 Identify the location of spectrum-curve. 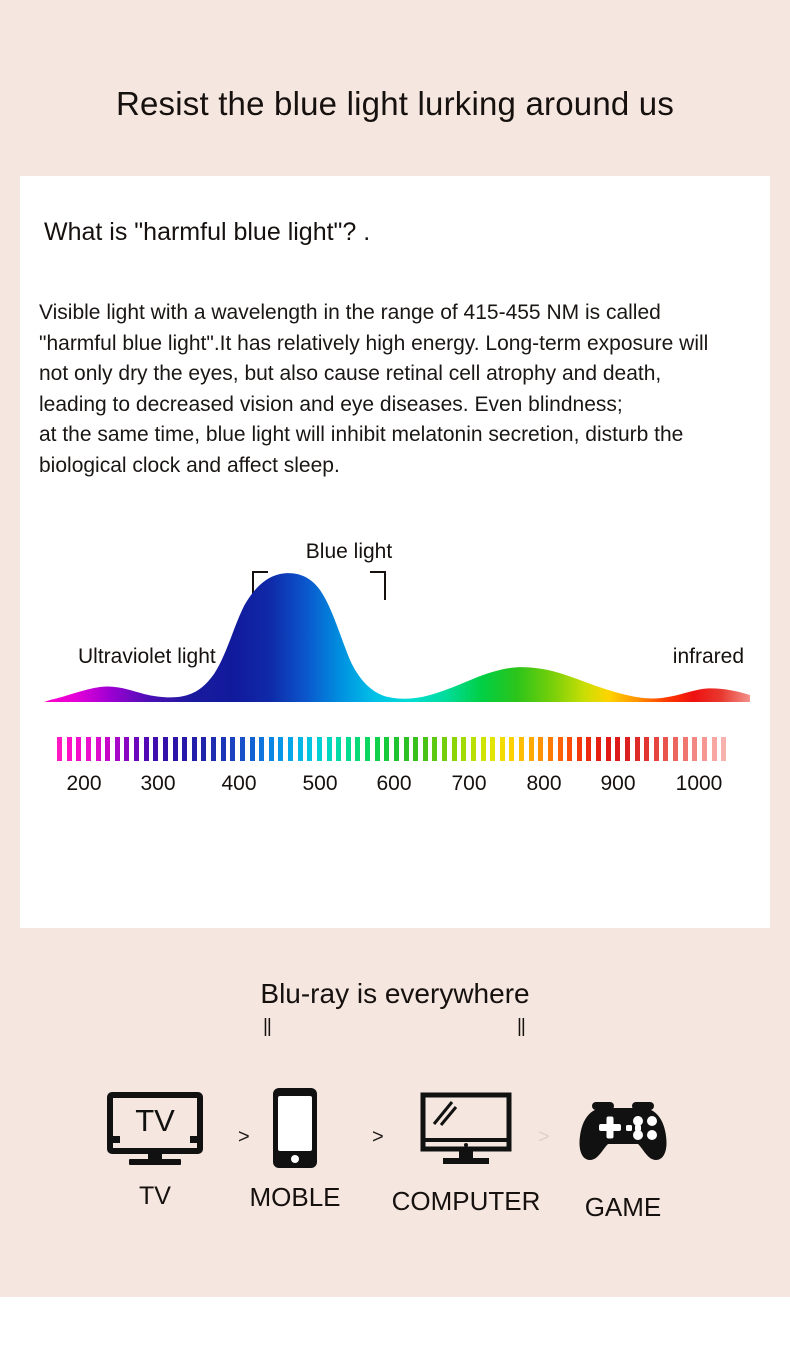
(397, 634).